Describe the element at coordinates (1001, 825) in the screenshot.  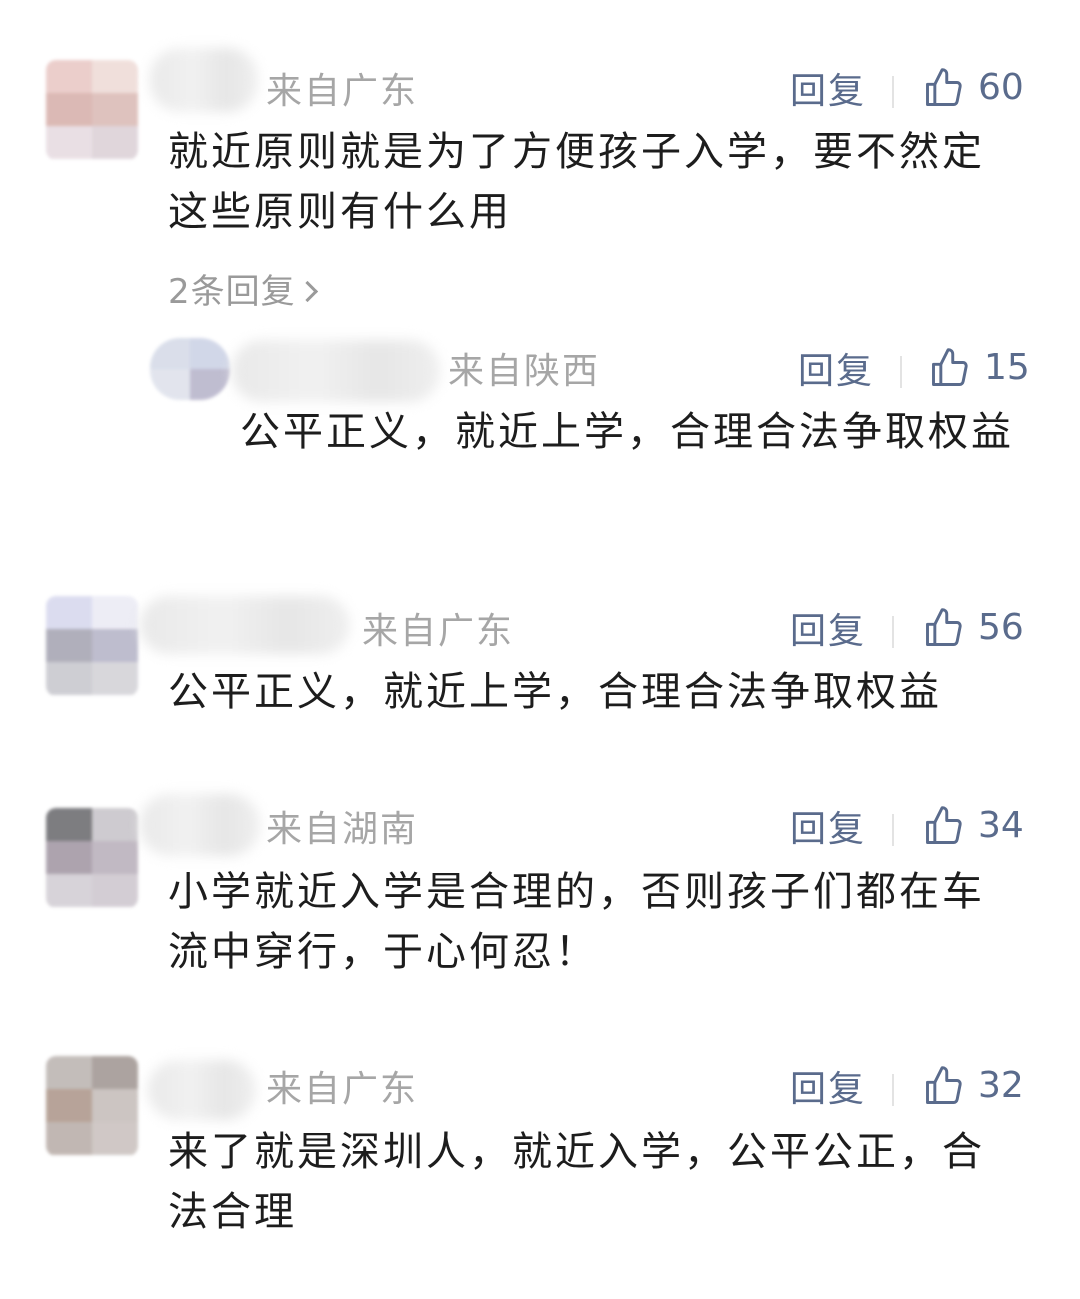
I see `like-count: 34` at that location.